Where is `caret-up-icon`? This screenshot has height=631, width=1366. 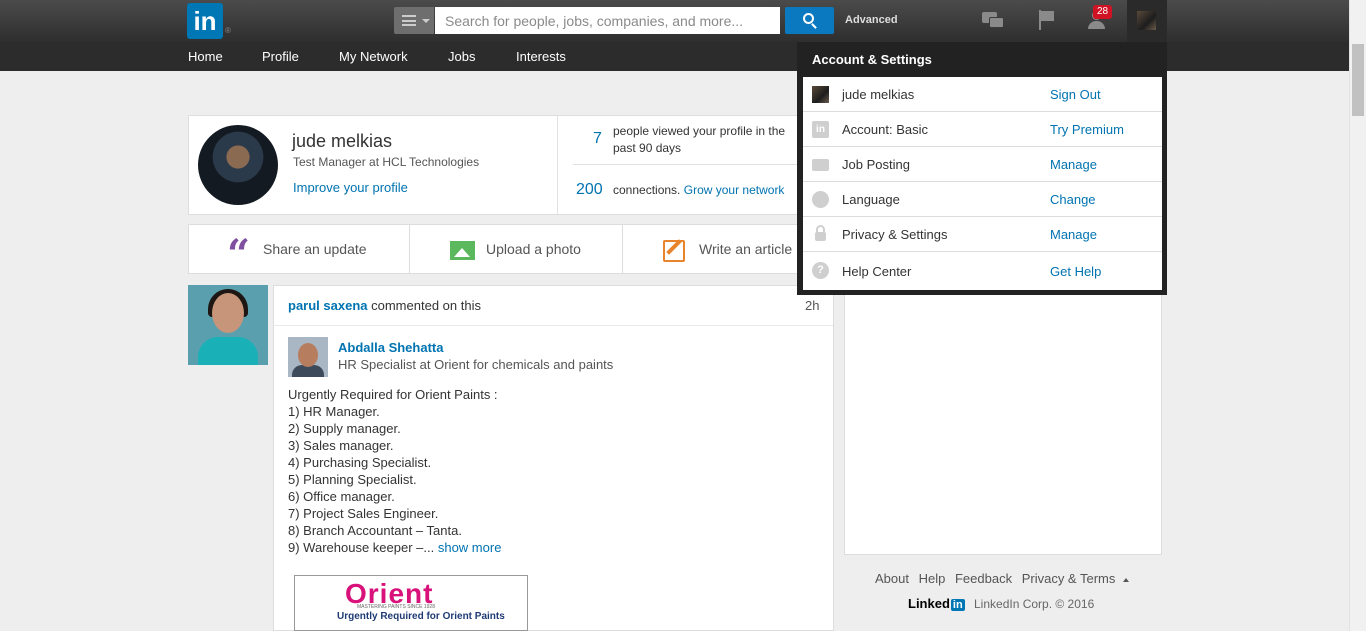
caret-up-icon is located at coordinates (1126, 579).